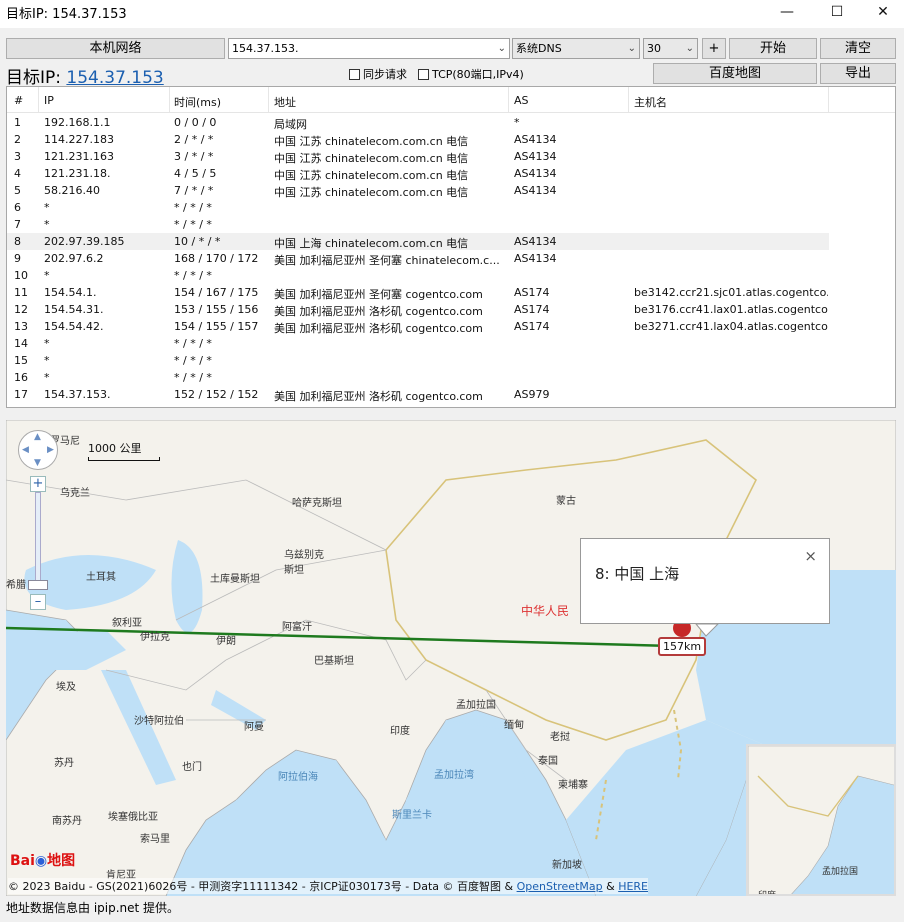  Describe the element at coordinates (567, 865) in the screenshot. I see `map-label-singapore: 新加坡` at that location.